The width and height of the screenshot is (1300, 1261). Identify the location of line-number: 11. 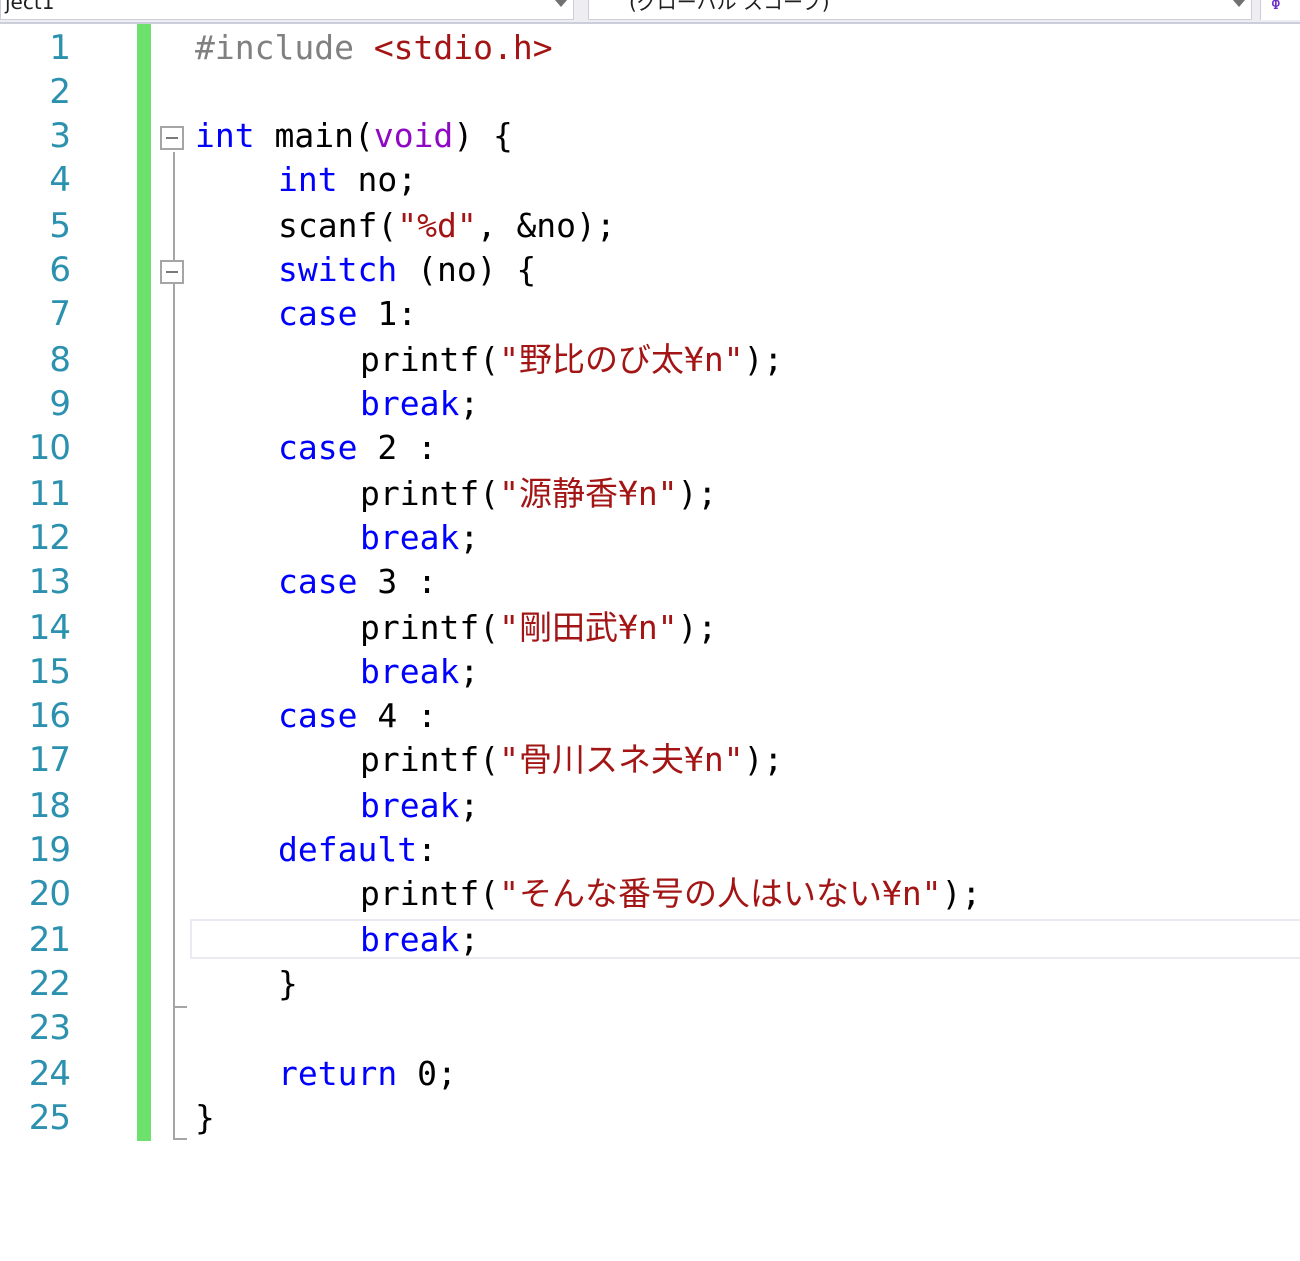
(49, 494).